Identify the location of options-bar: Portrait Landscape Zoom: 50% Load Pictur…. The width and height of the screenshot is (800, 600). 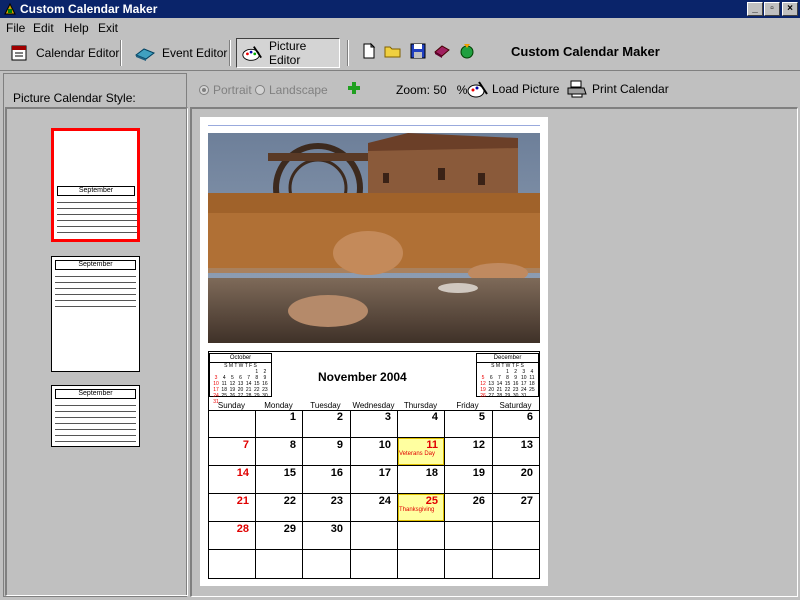
(494, 90).